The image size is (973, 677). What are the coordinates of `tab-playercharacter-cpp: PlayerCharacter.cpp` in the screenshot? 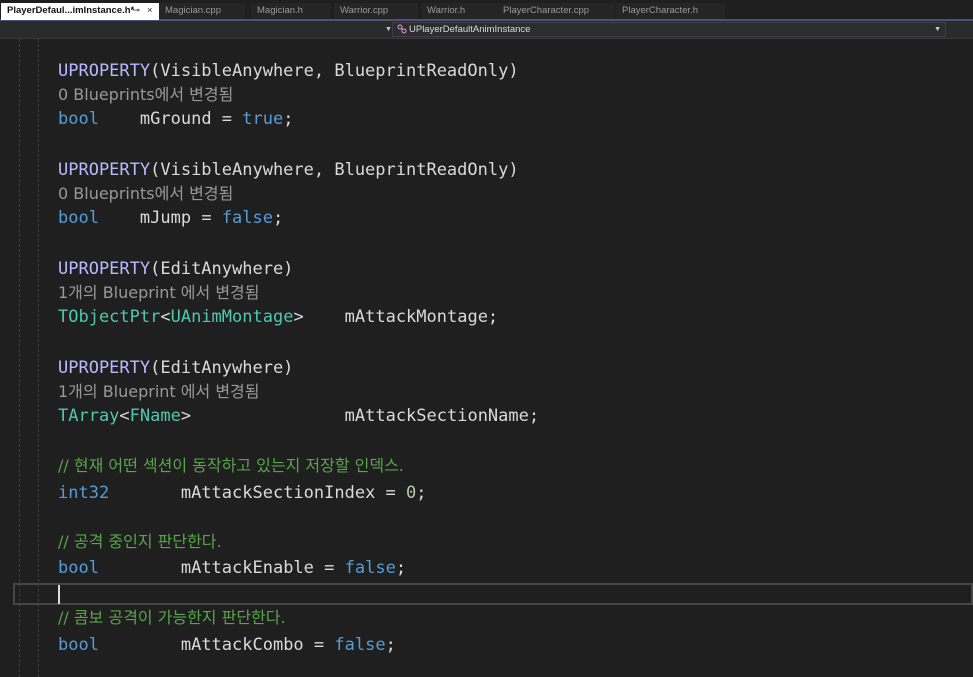 It's located at (556, 11).